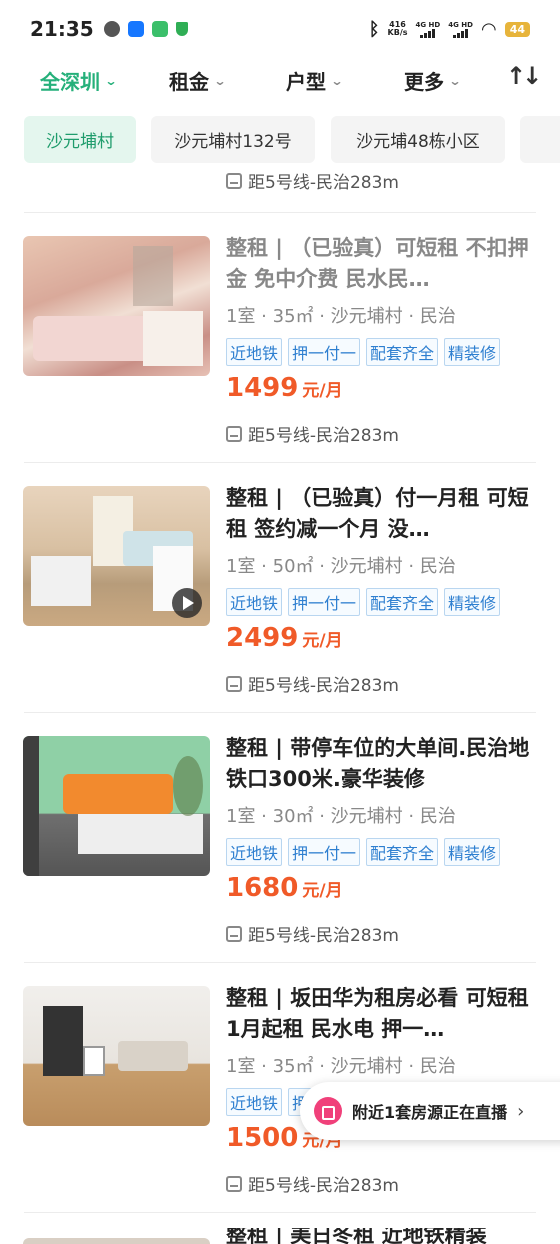  What do you see at coordinates (315, 80) in the screenshot?
I see `filter-layout: 户型 ⌄` at bounding box center [315, 80].